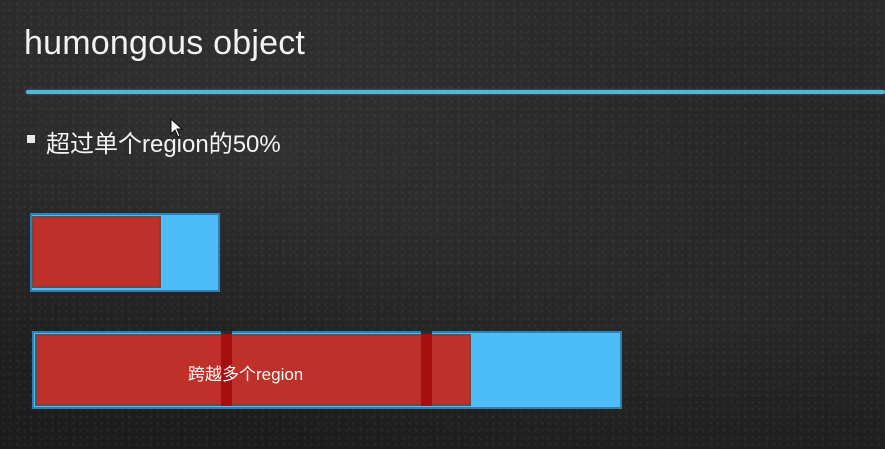 The image size is (885, 449). Describe the element at coordinates (246, 374) in the screenshot. I see `spanning-region-label: 跨越多个region` at that location.